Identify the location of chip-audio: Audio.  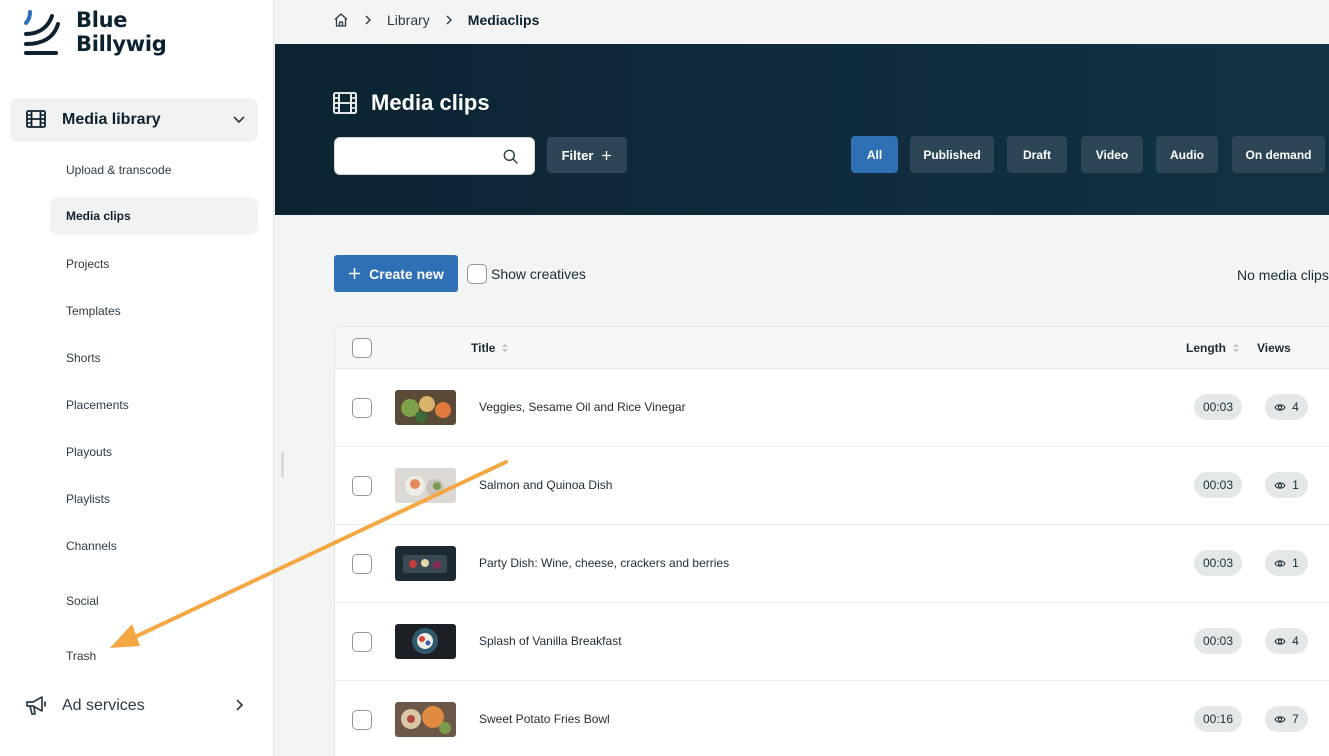
(1187, 154).